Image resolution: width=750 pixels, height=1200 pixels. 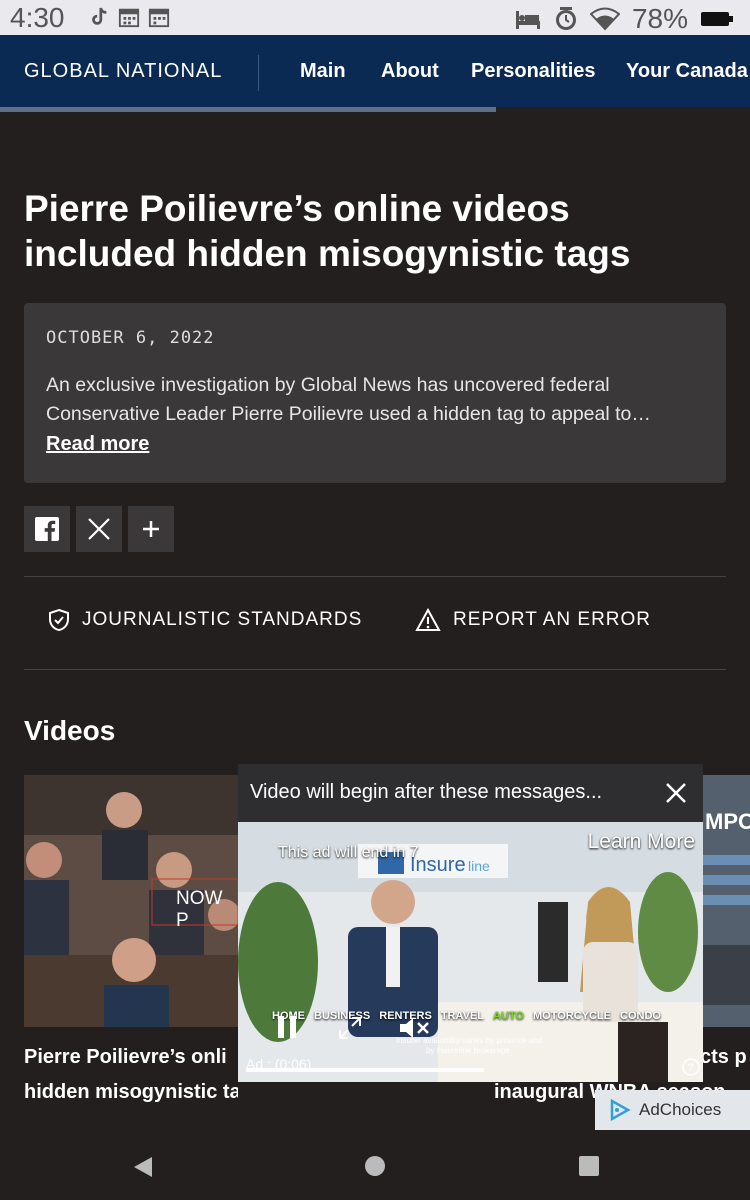 I want to click on more-share-button, so click(x=151, y=529).